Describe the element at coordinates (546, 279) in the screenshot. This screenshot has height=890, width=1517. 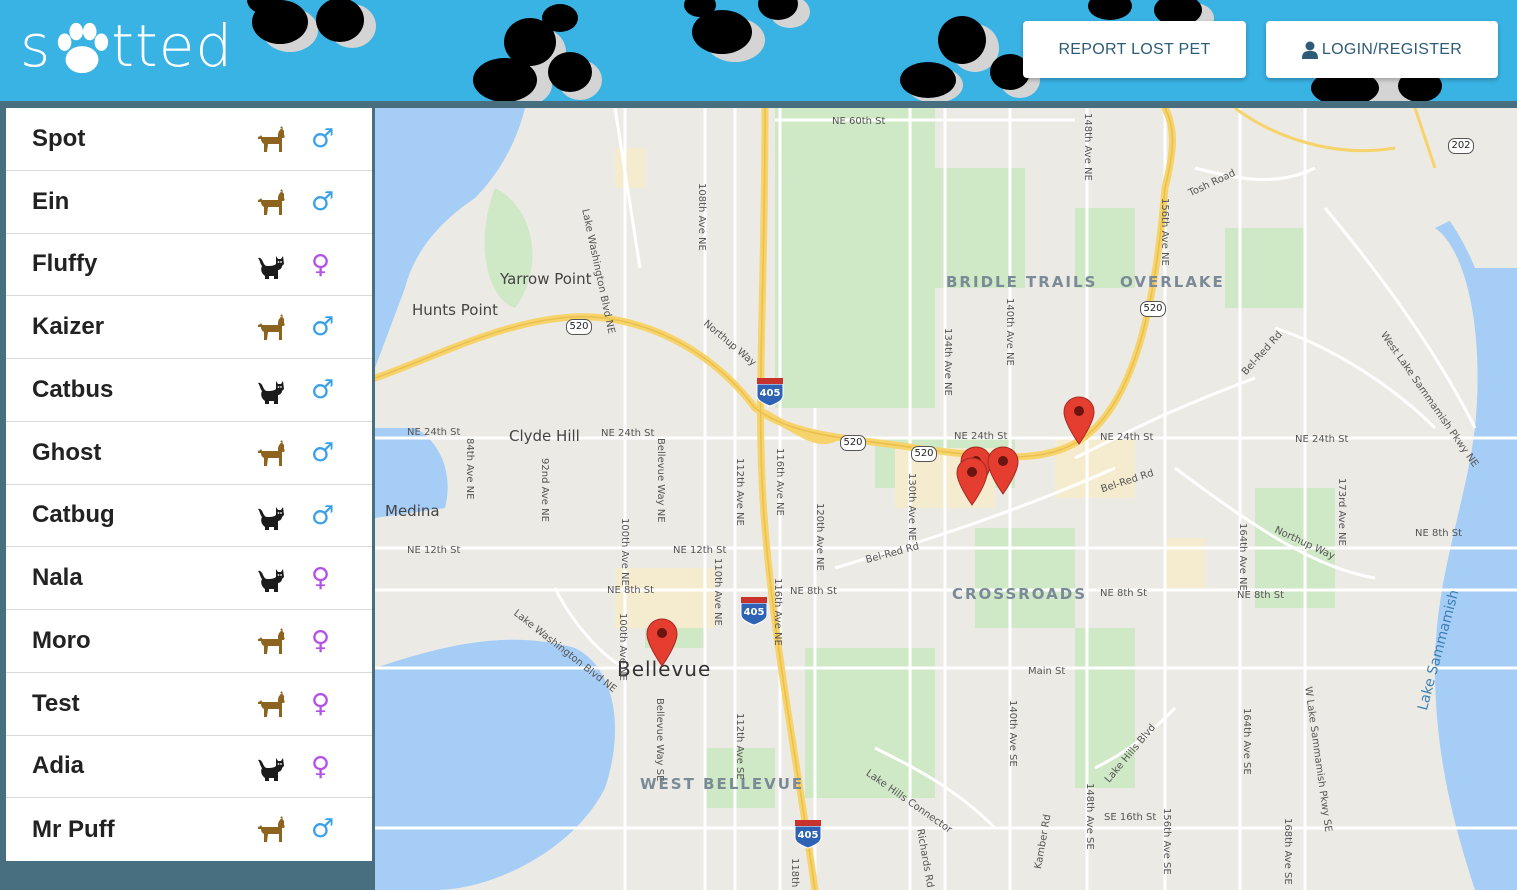
I see `place-label: Yarrow Point` at that location.